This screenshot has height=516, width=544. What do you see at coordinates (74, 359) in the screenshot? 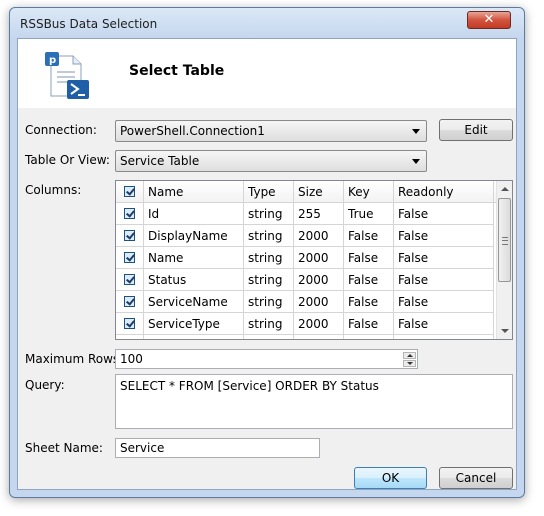
I see `max-rows-label: Maximum Rows:` at bounding box center [74, 359].